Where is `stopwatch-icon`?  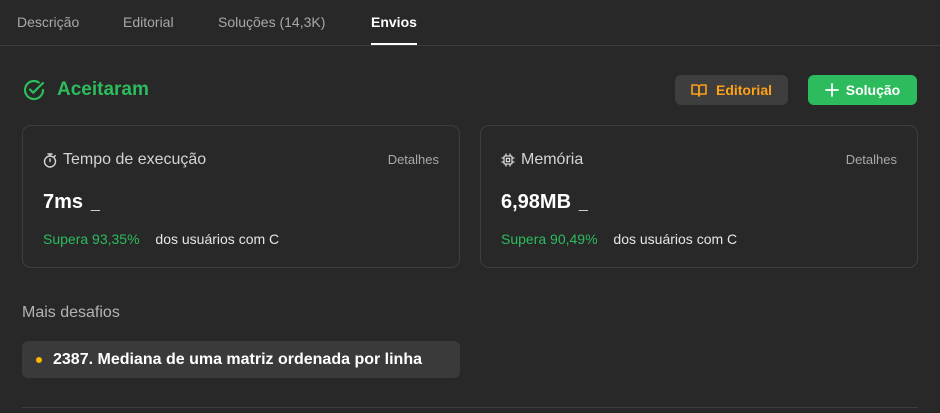 stopwatch-icon is located at coordinates (50, 160).